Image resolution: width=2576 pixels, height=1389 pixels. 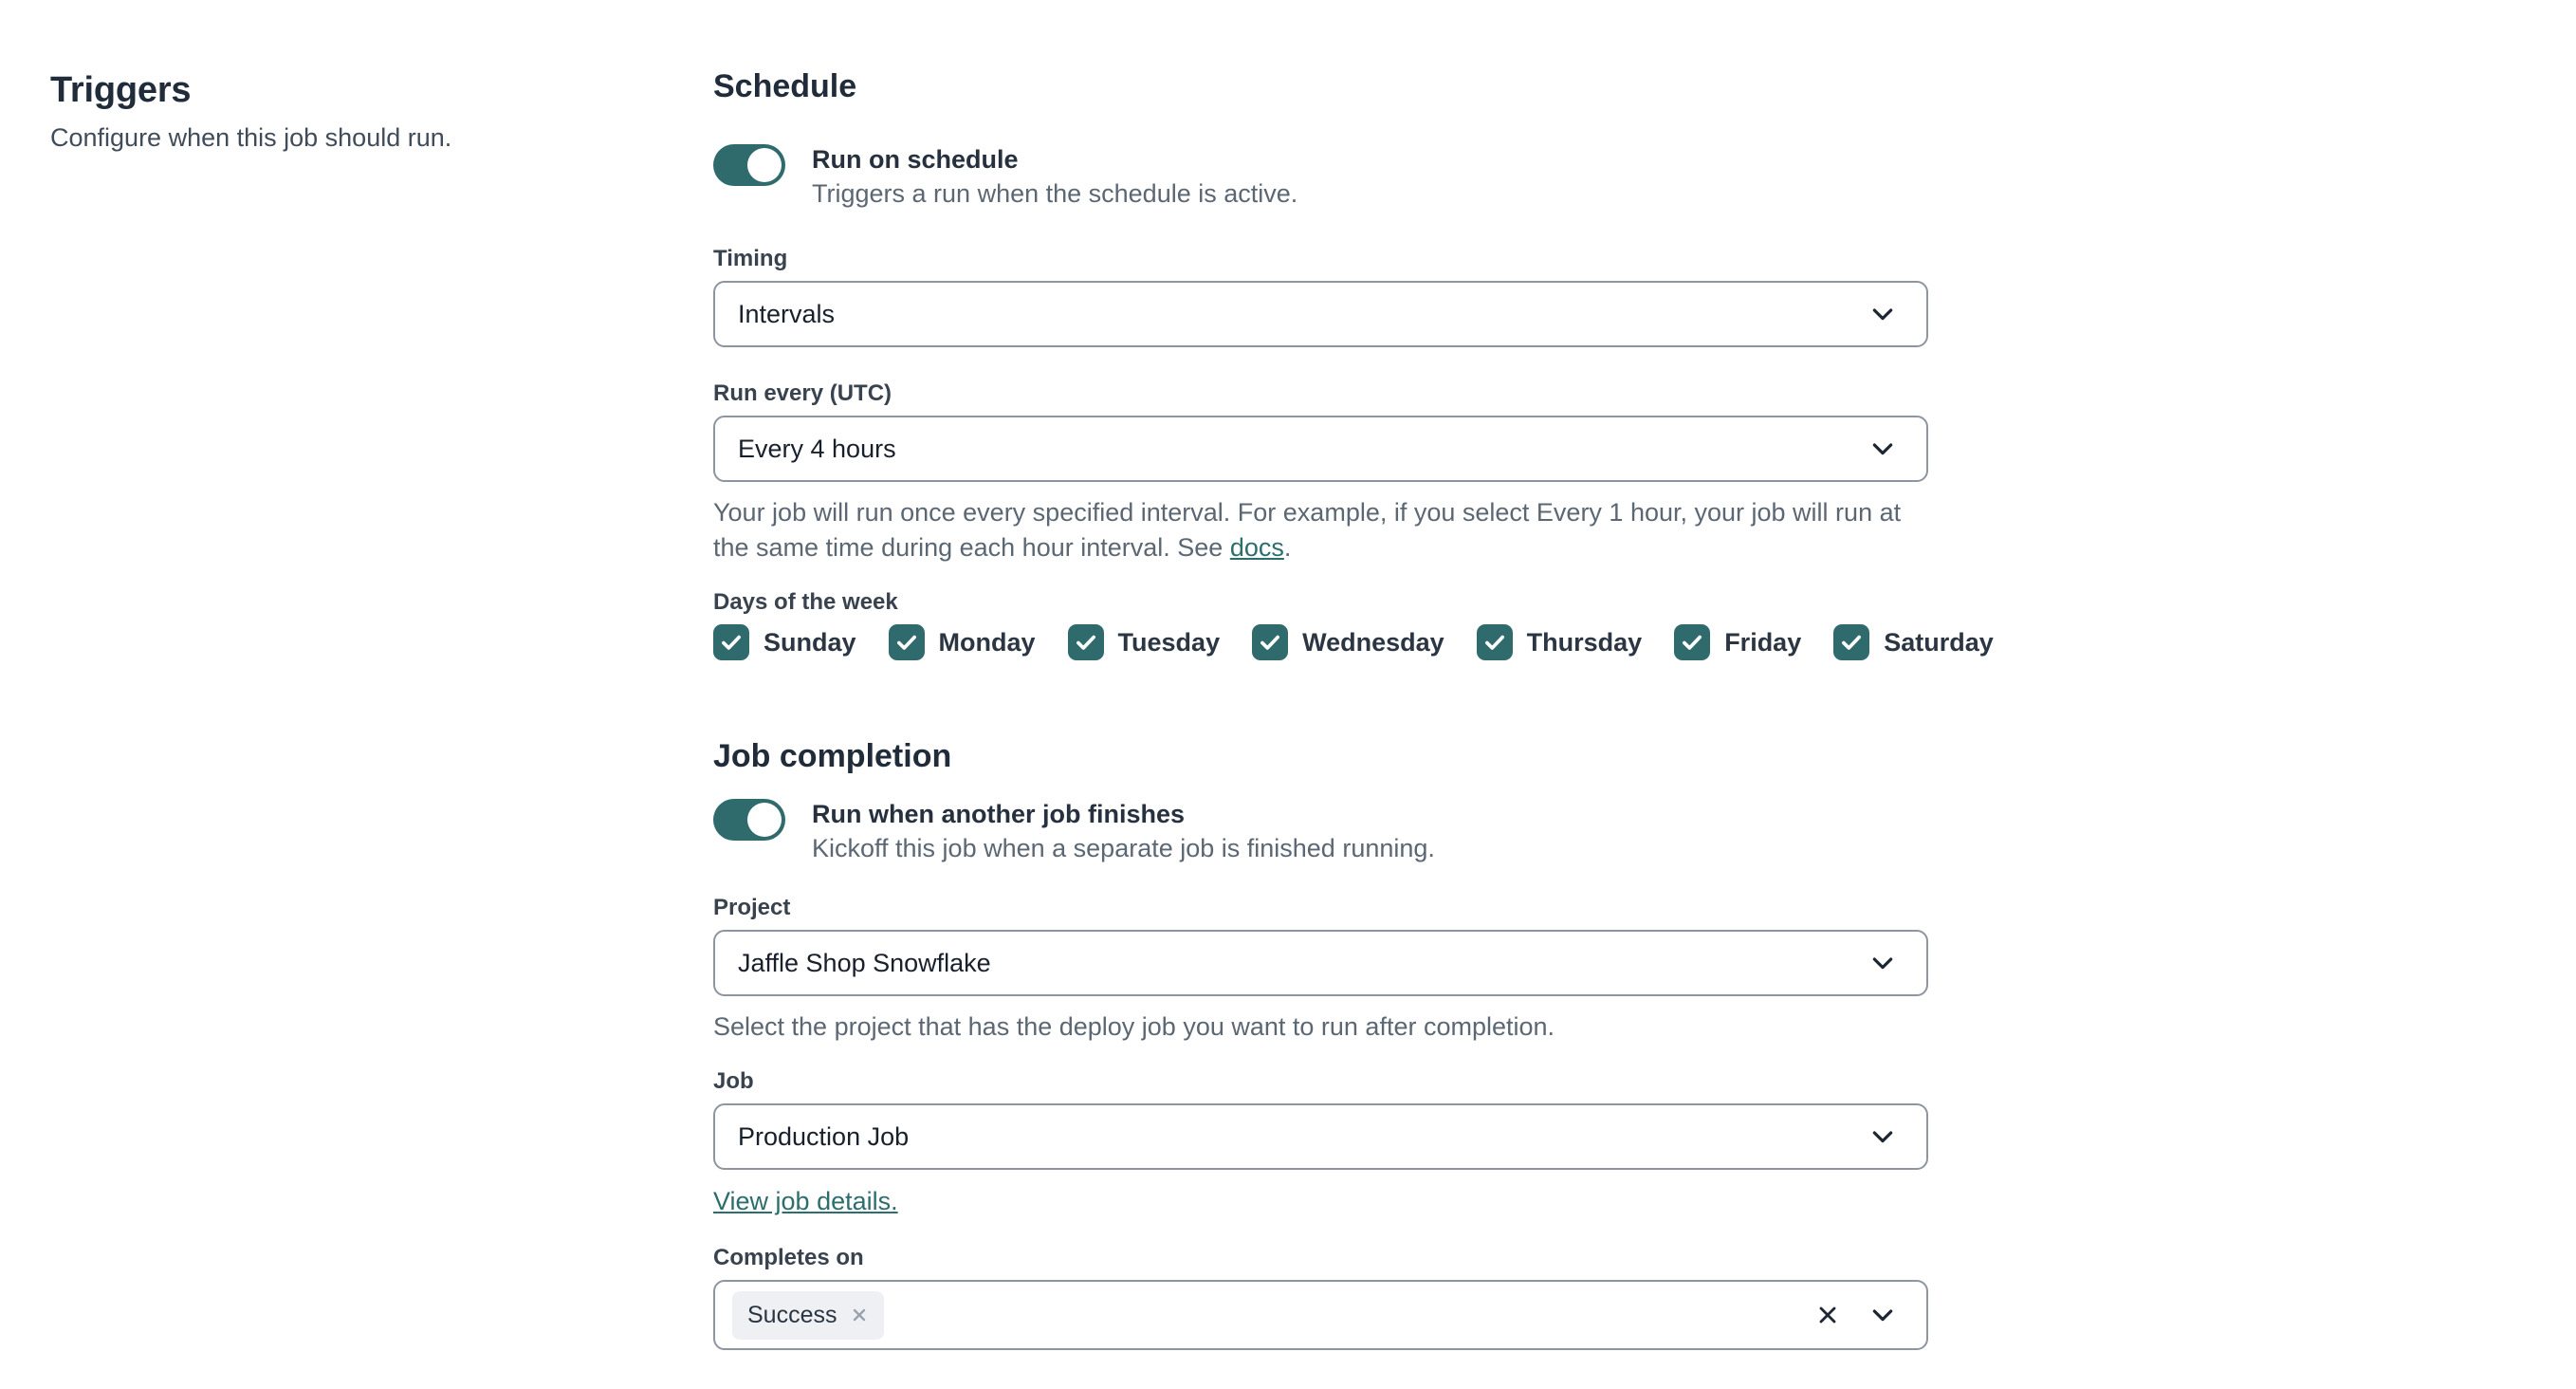 What do you see at coordinates (787, 313) in the screenshot?
I see `timing-selected-value: Intervals` at bounding box center [787, 313].